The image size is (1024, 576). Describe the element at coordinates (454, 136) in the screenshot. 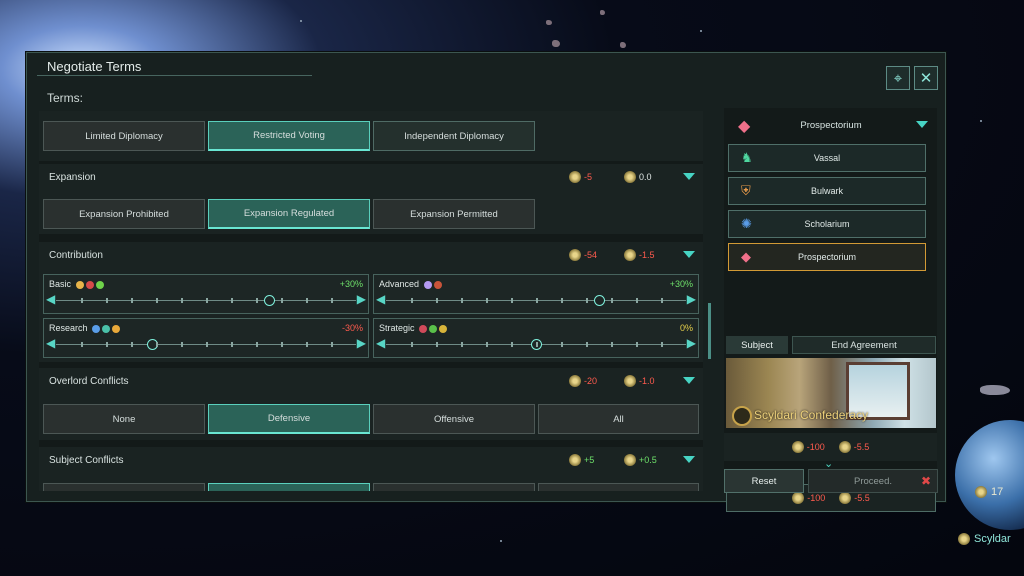

I see `option-independent-diplomacy: Independent Diplomacy` at that location.